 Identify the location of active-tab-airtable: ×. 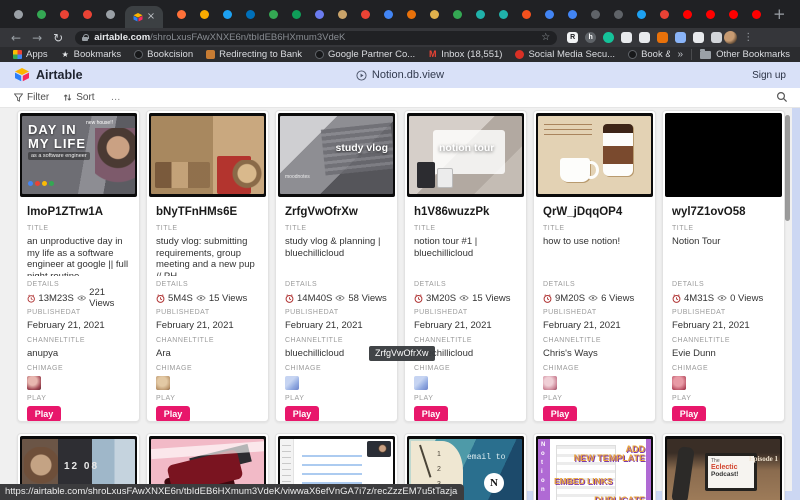
(144, 17).